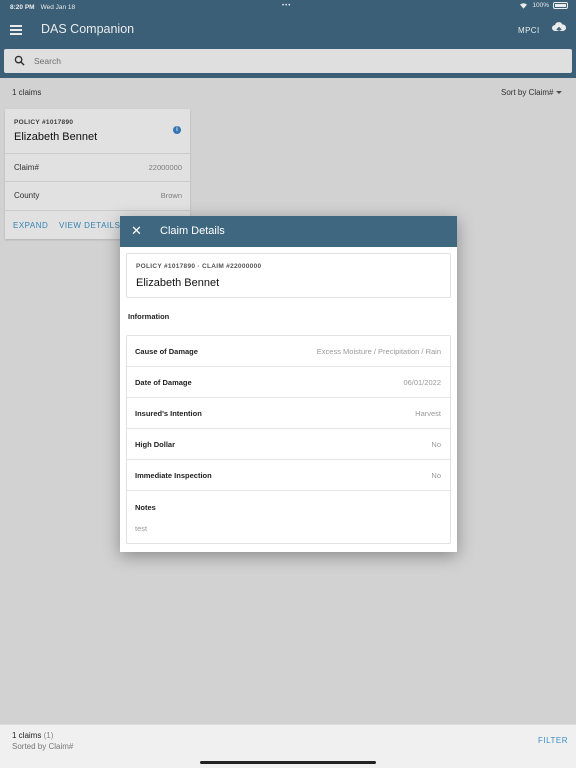  I want to click on detail-label: Immediate Inspection, so click(173, 475).